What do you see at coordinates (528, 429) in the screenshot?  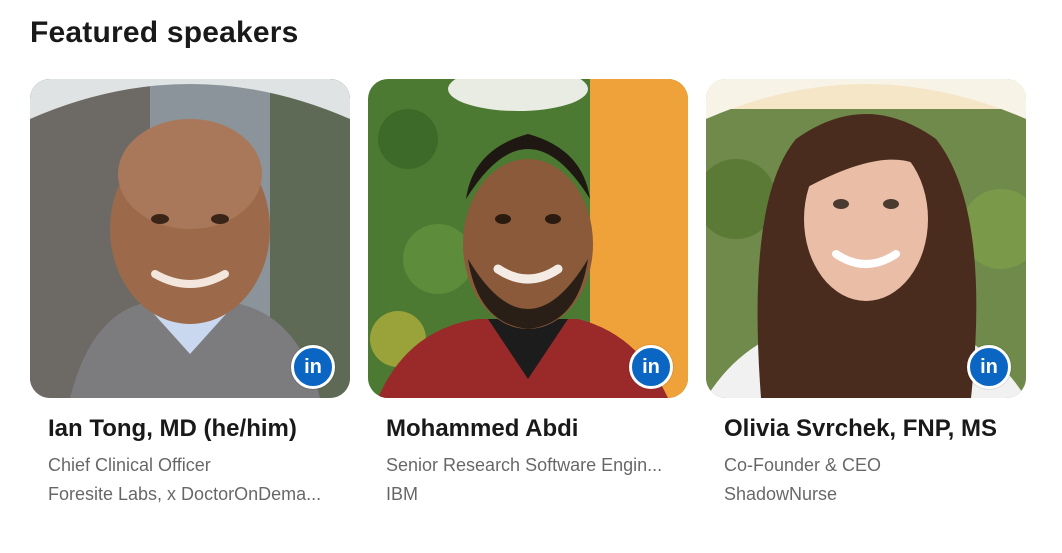 I see `speaker-name: Mohammed Abdi` at bounding box center [528, 429].